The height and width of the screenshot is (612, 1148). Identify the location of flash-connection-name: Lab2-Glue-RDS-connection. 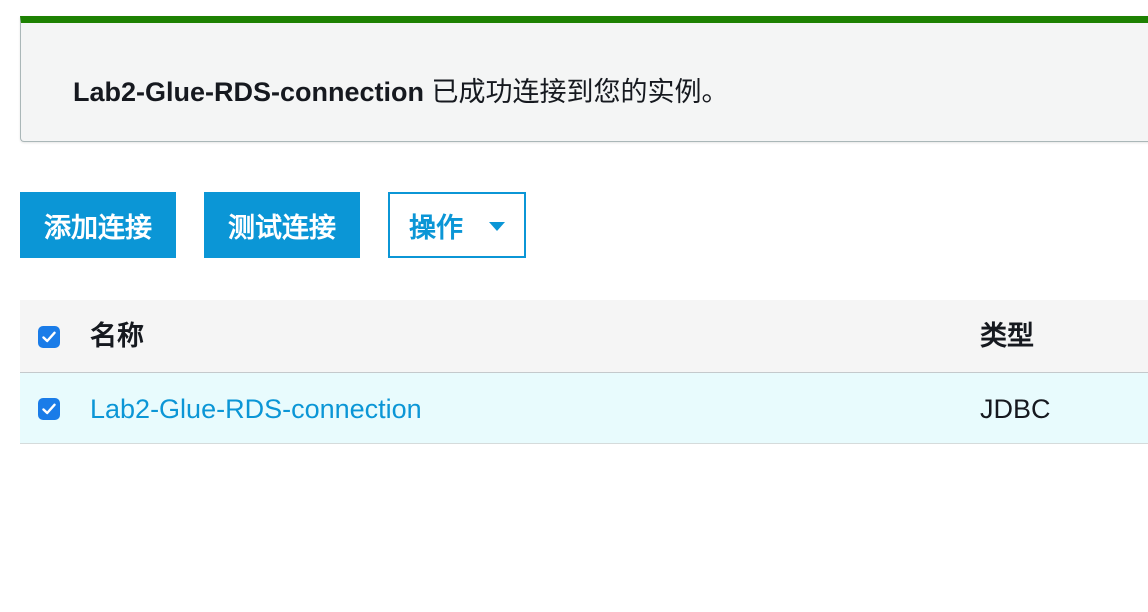
(249, 92).